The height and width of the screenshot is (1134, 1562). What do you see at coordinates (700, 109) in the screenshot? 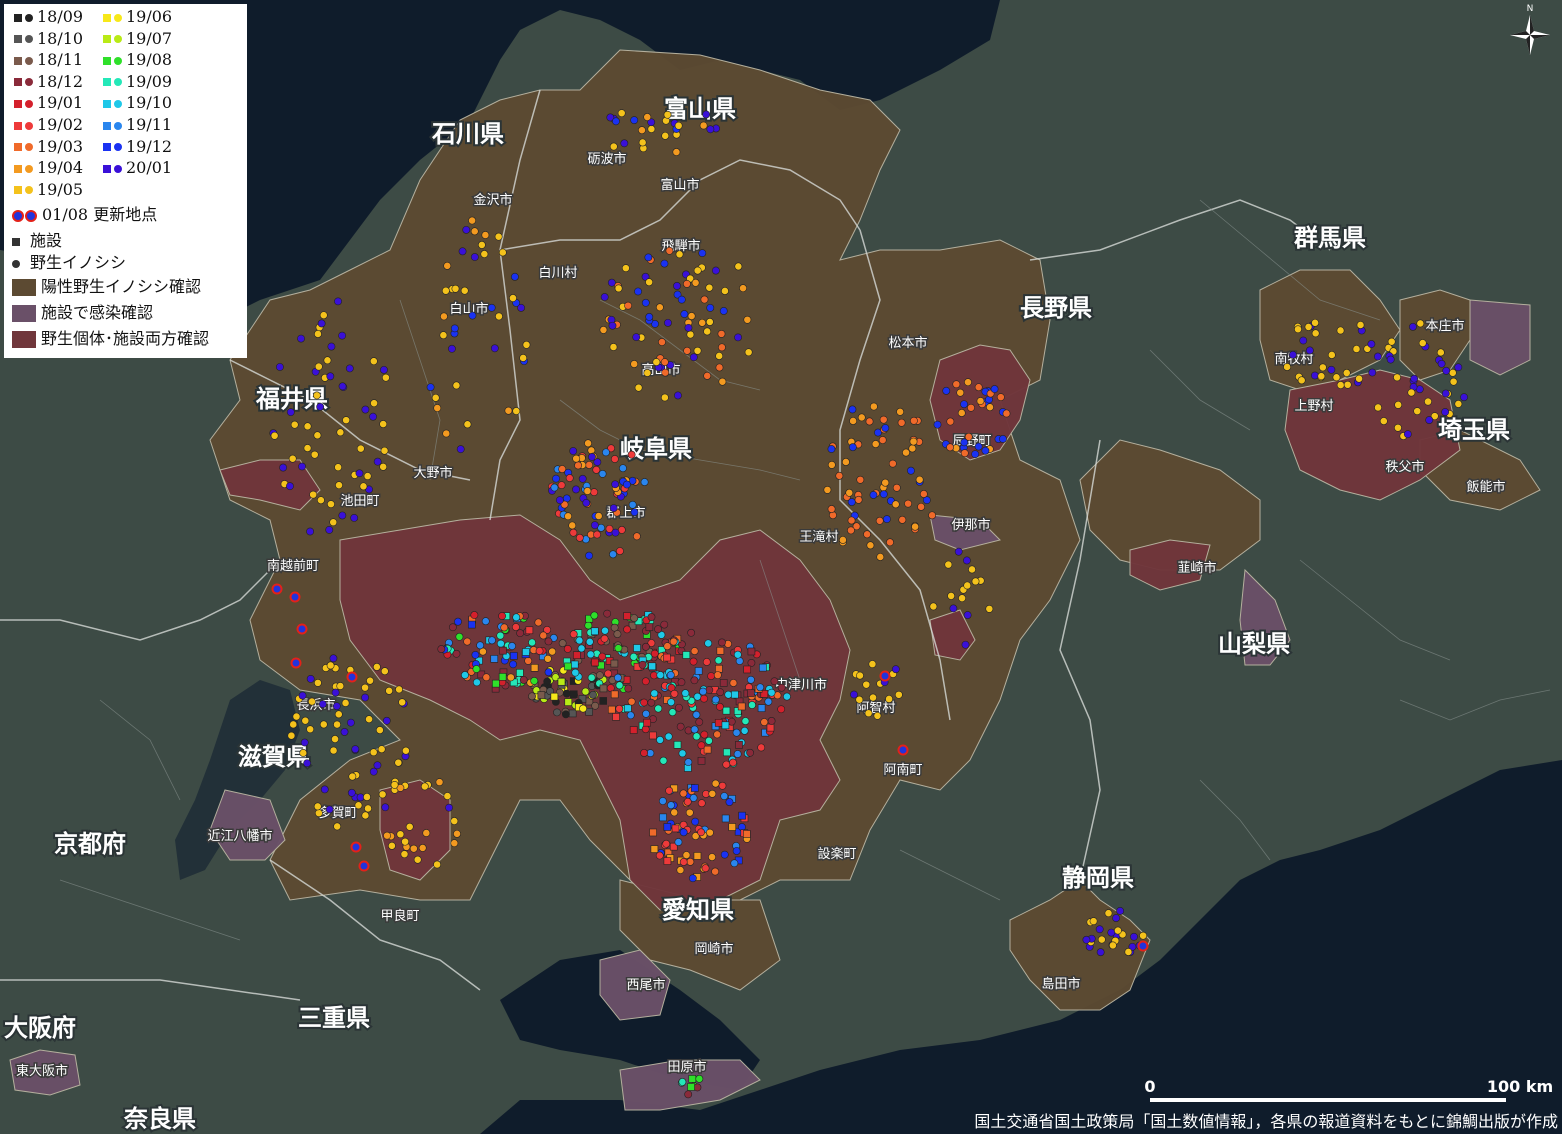
I see `pref-label-toyama: 富山県` at bounding box center [700, 109].